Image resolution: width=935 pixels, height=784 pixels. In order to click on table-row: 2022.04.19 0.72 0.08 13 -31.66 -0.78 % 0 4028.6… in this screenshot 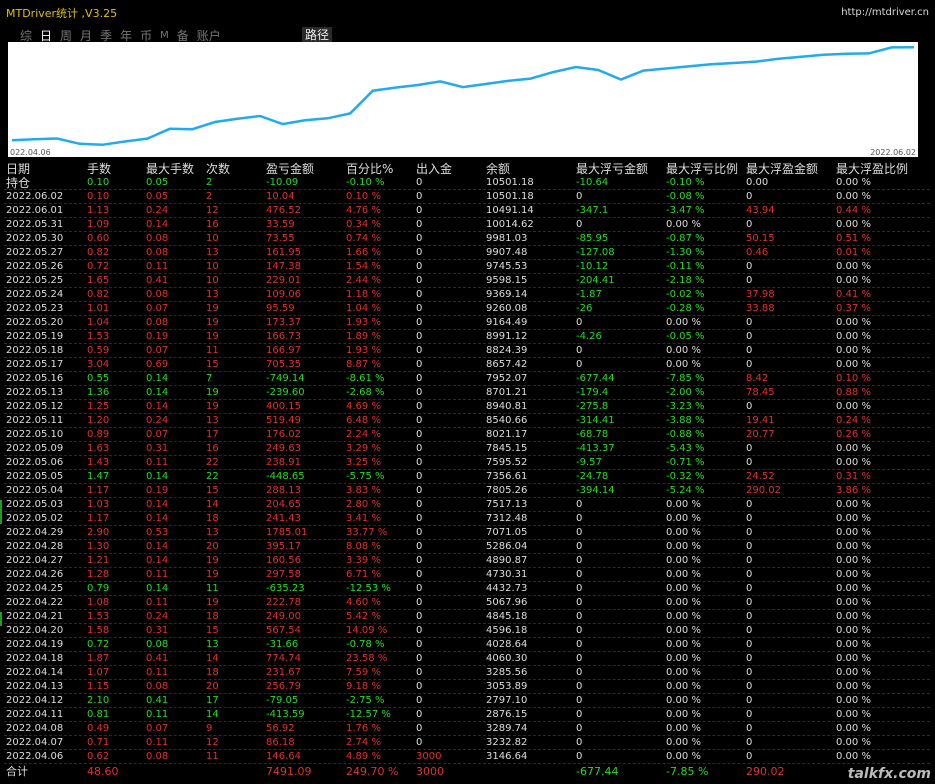, I will do `click(467, 645)`.